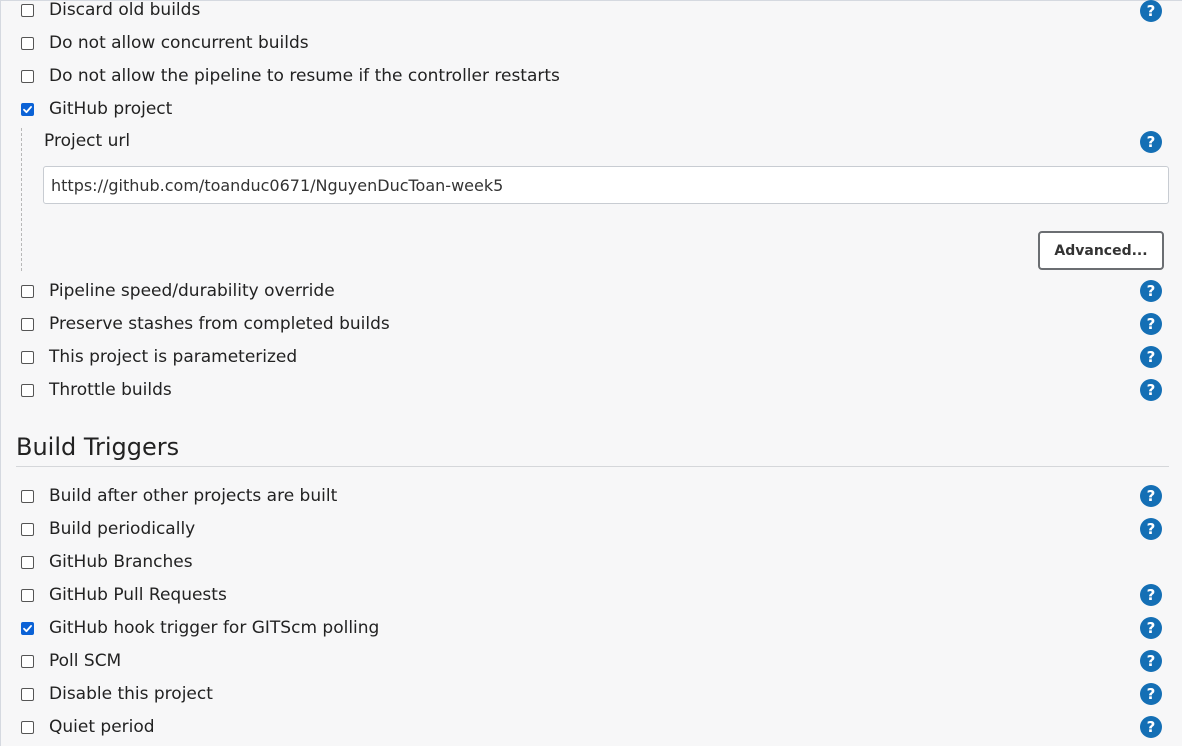 The height and width of the screenshot is (746, 1182). I want to click on option-label: Preserve stashes from completed builds, so click(219, 324).